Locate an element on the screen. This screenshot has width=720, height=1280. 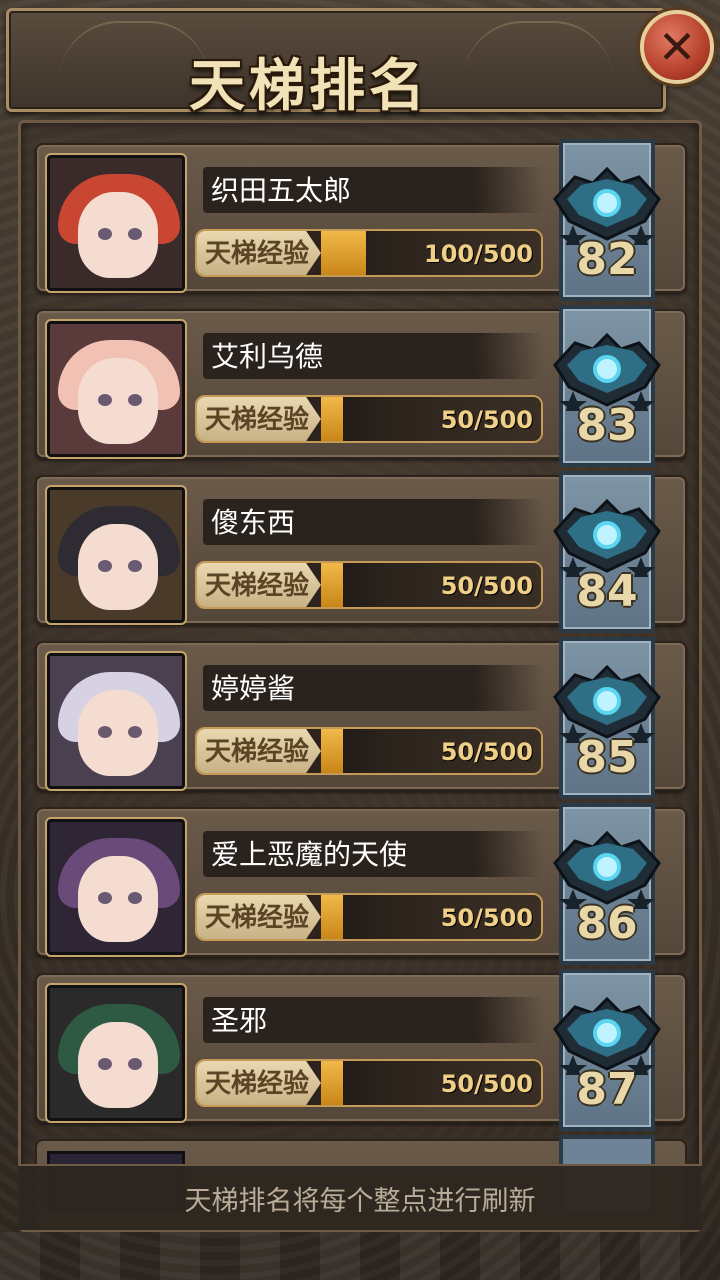
ladder-exp-bar: 天梯经验 100/500 is located at coordinates (369, 253).